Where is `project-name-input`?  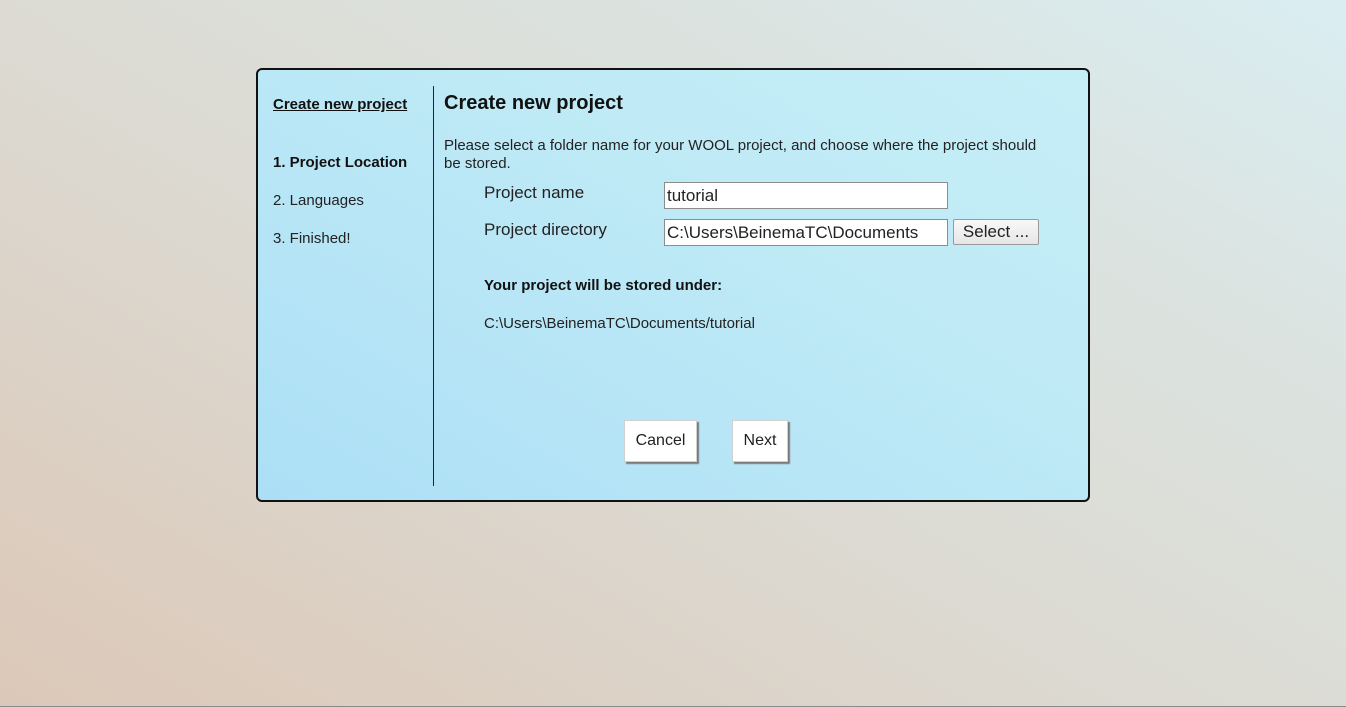
project-name-input is located at coordinates (806, 195).